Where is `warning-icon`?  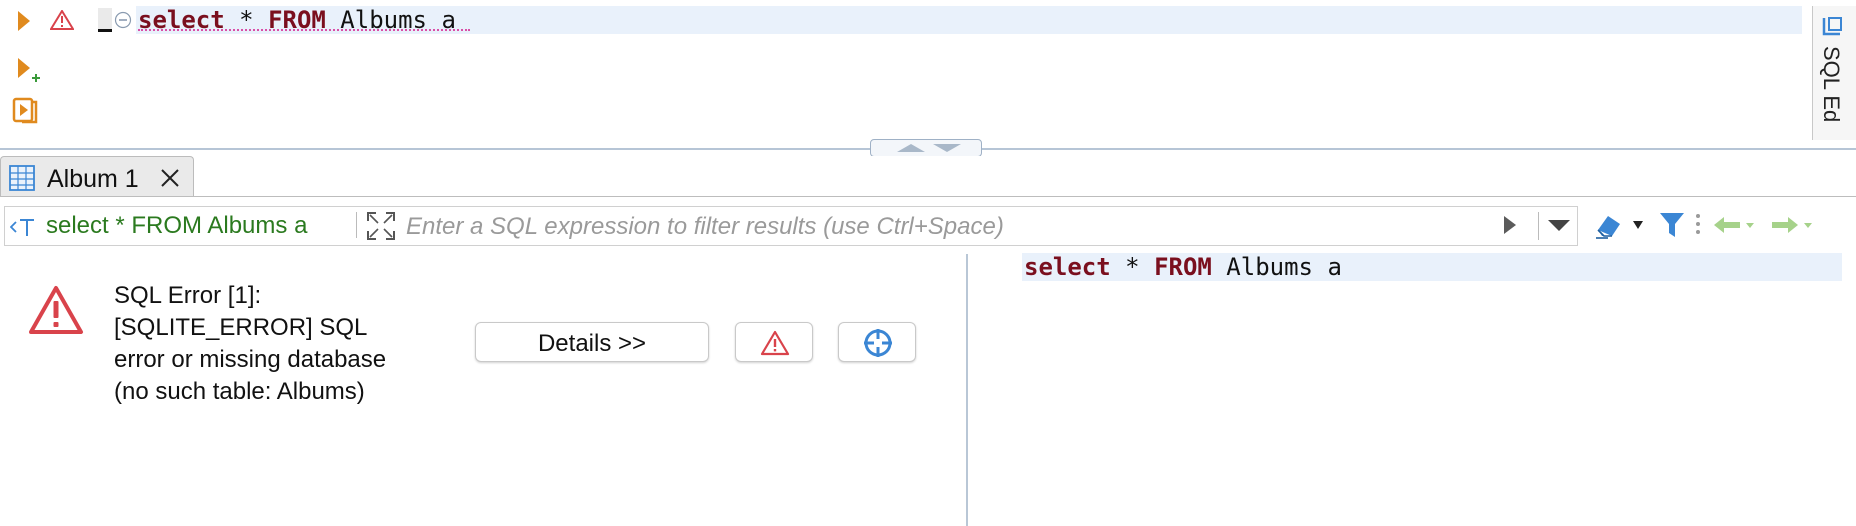
warning-icon is located at coordinates (775, 343).